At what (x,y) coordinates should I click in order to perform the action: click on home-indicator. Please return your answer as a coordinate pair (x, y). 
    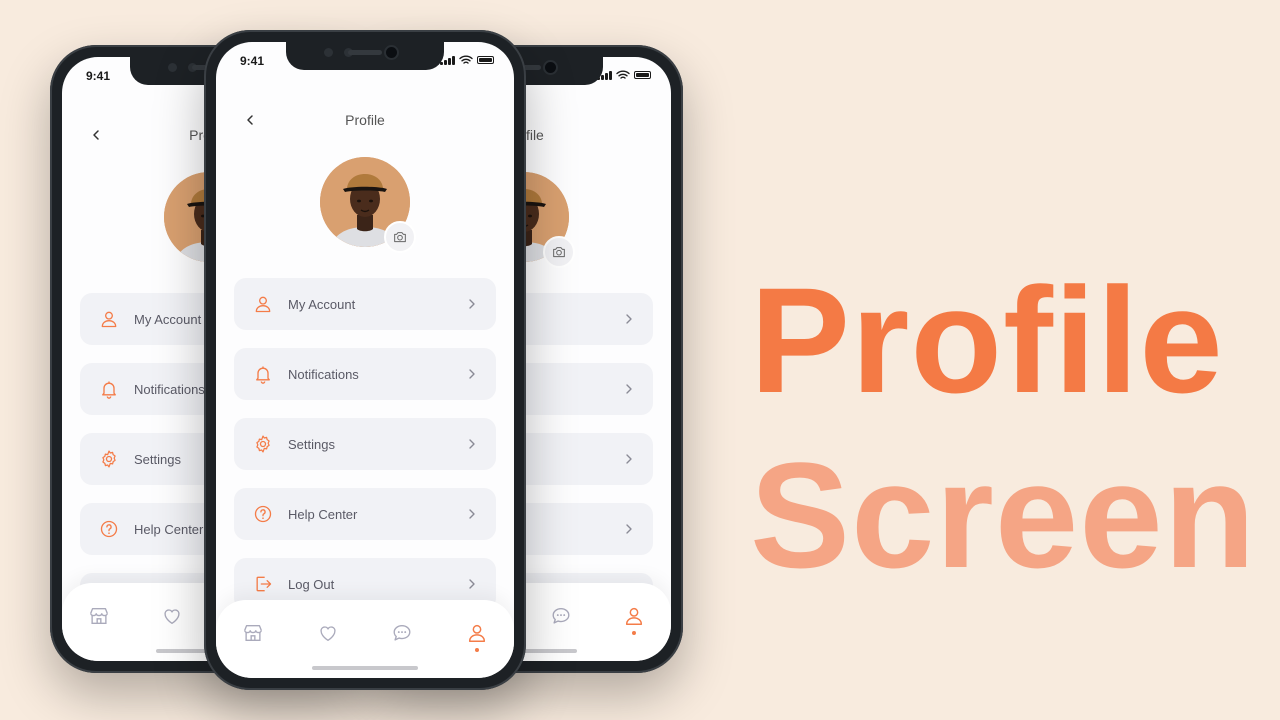
    Looking at the image, I should click on (365, 668).